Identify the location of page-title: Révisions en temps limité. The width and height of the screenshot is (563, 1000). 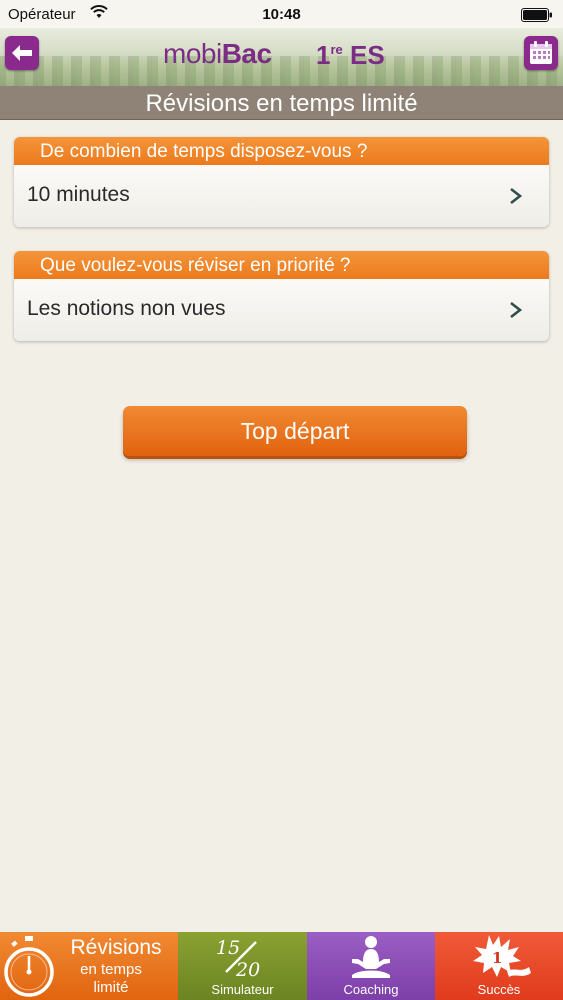
(281, 103).